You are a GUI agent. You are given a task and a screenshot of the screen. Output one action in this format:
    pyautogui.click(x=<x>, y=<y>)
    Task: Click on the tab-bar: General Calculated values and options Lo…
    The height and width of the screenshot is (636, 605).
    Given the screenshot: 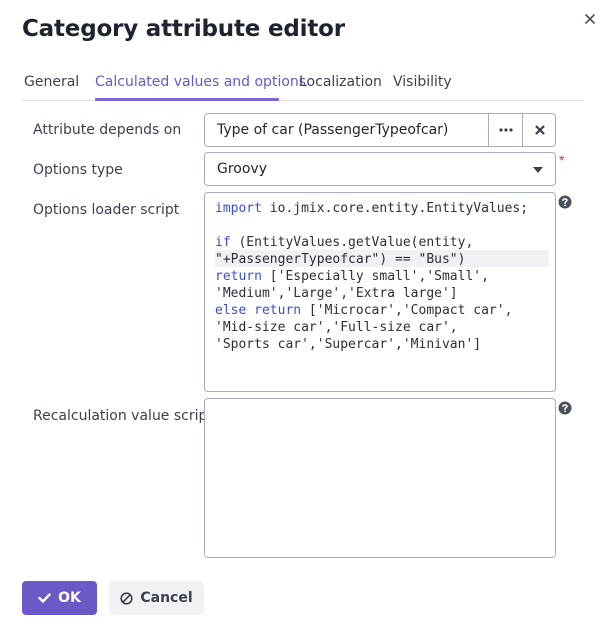 What is the action you would take?
    pyautogui.click(x=303, y=80)
    